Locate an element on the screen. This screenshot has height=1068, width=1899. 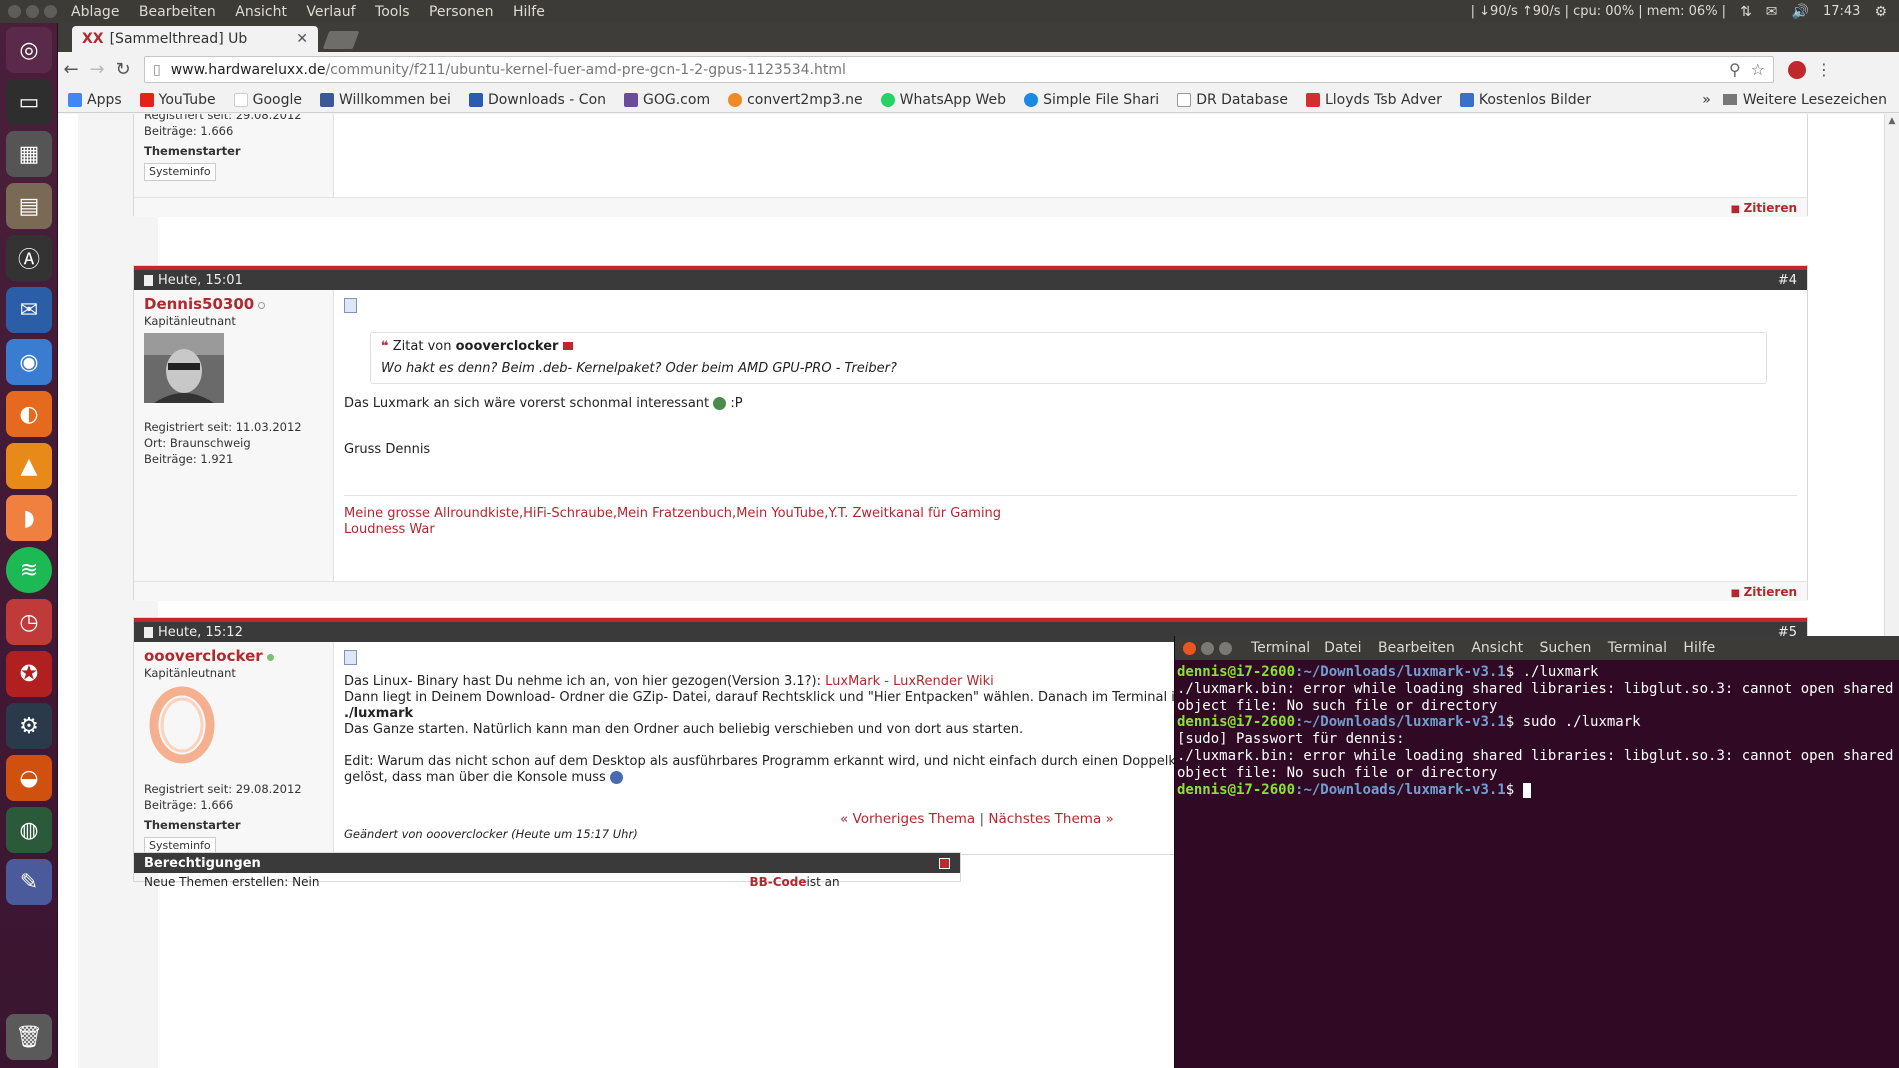
other-bookmarks-folder: Weitere Lesezeichen is located at coordinates (1804, 100).